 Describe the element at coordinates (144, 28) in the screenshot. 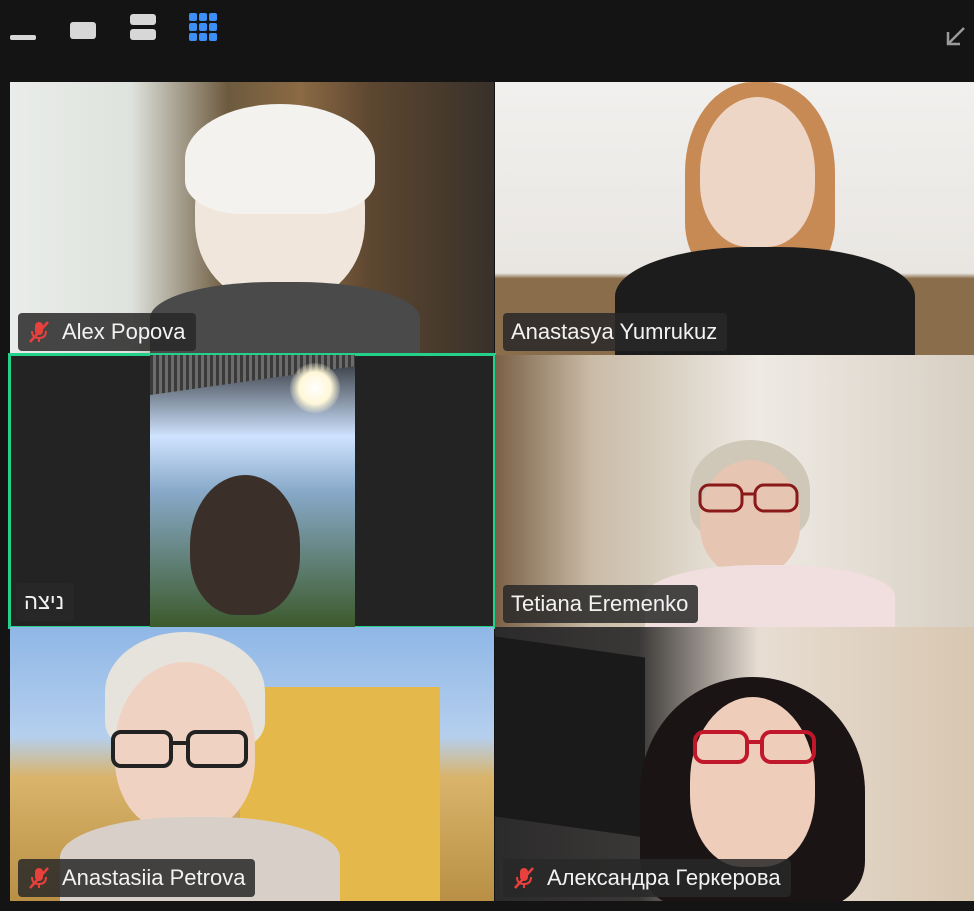

I see `stacked-view-icon` at that location.